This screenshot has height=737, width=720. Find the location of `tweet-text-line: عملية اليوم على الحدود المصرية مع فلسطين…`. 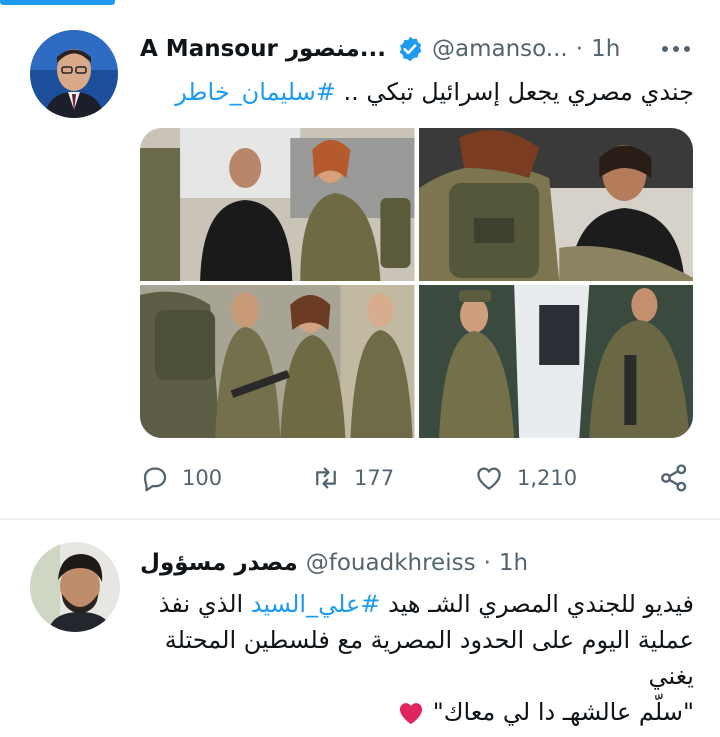

tweet-text-line: عملية اليوم على الحدود المصرية مع فلسطين… is located at coordinates (429, 658).